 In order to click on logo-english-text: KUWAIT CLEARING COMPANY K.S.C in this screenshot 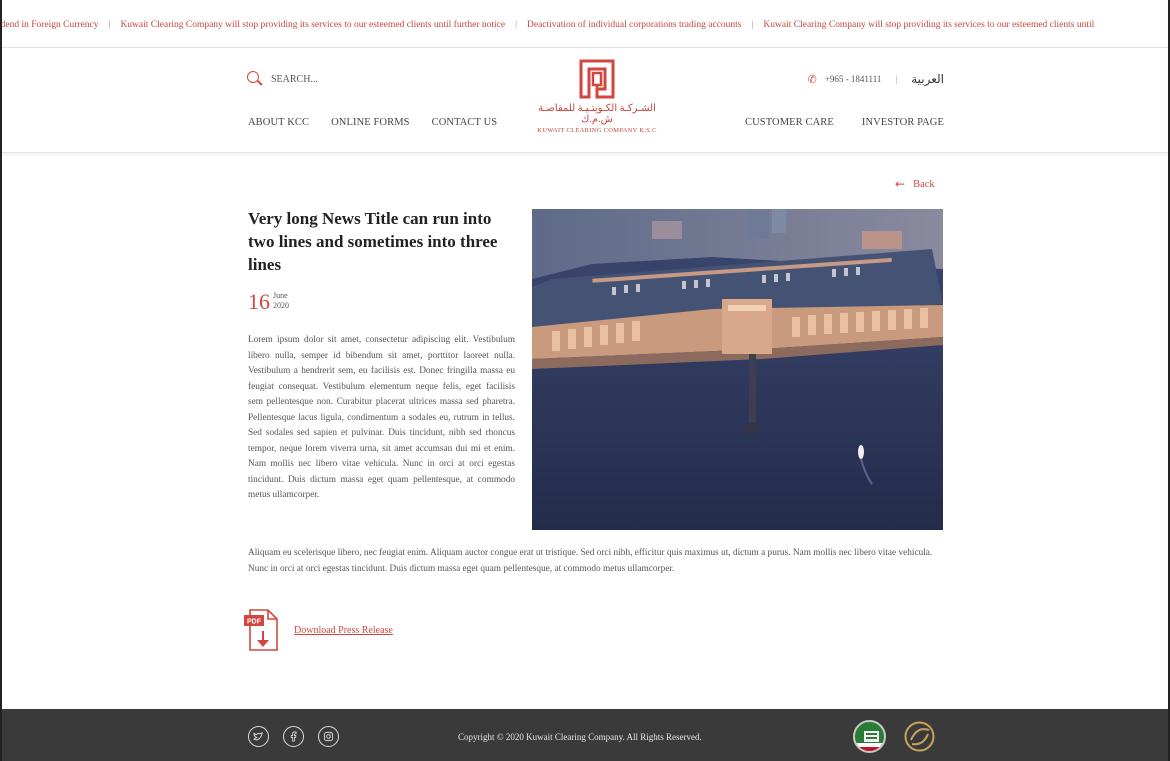, I will do `click(597, 130)`.